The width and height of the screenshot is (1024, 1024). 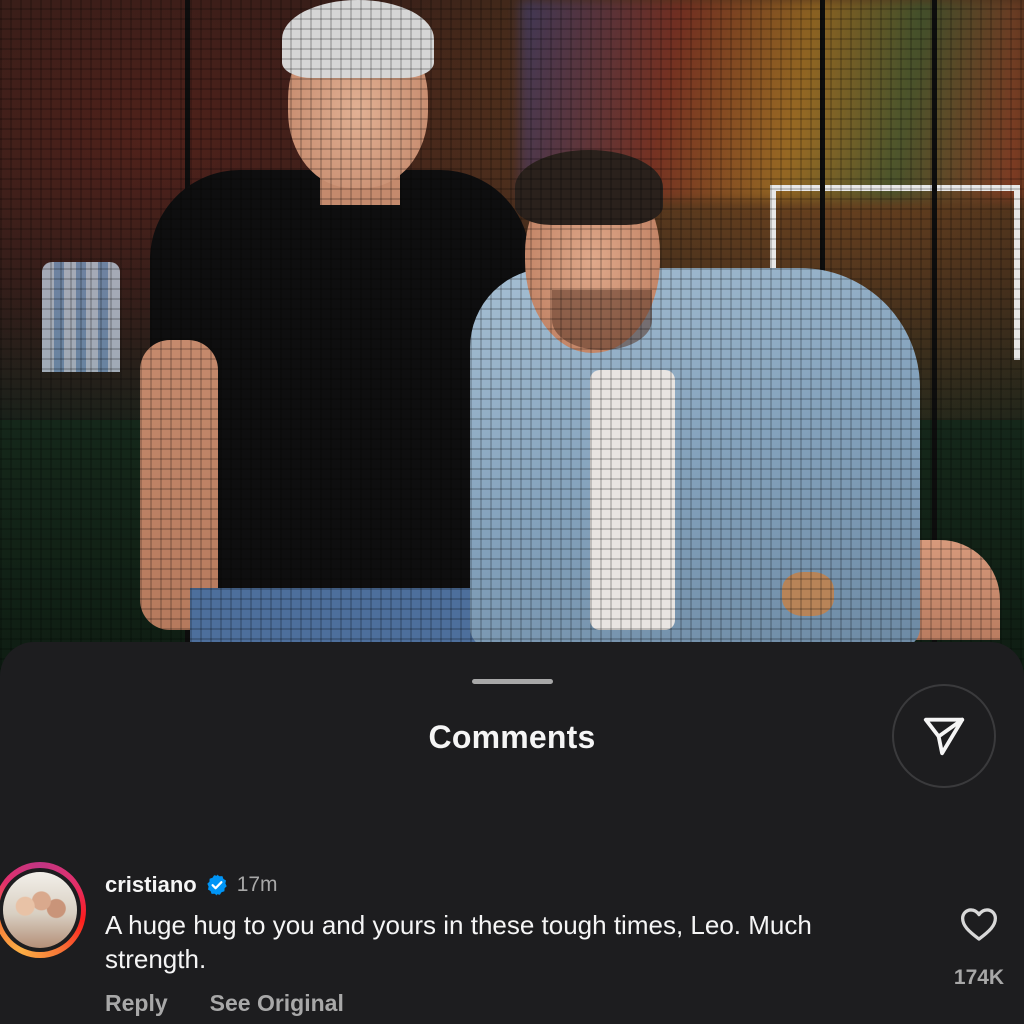 I want to click on like-count: 174K, so click(x=979, y=977).